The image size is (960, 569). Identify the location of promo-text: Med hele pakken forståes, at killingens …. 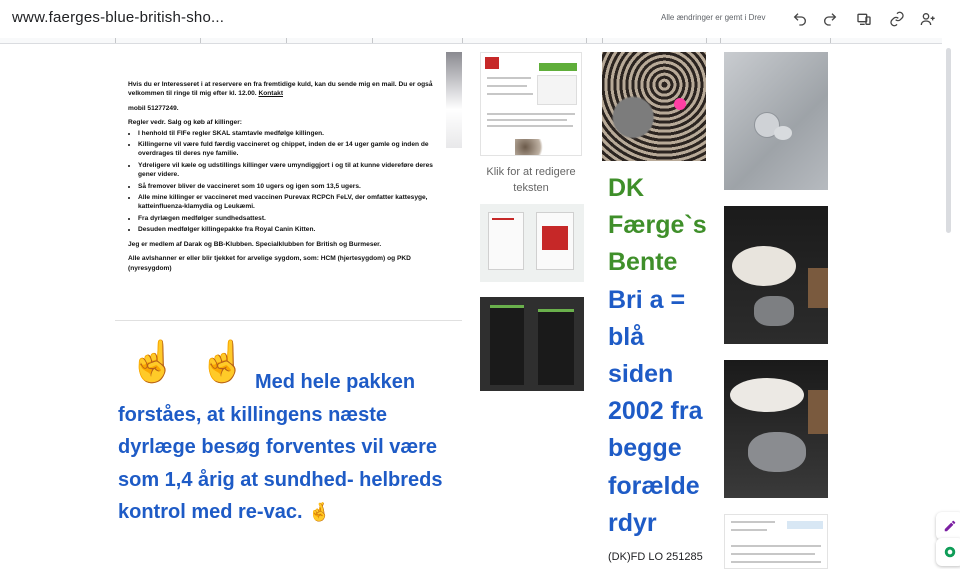
(290, 447).